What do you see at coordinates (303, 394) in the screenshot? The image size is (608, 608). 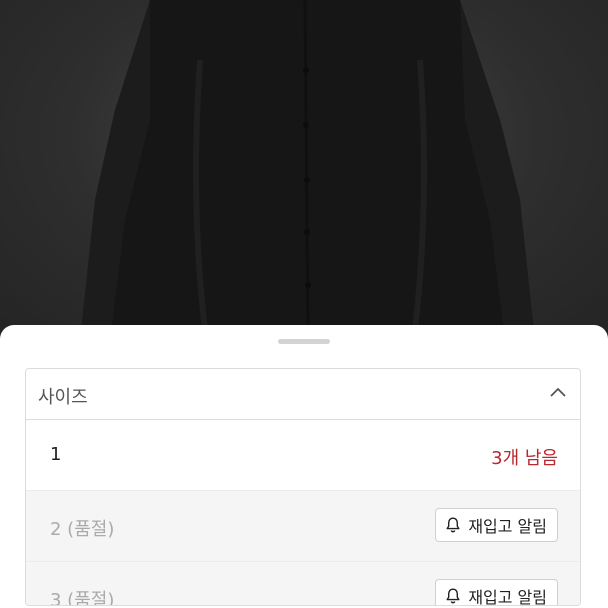 I see `size-selector-header: 사이즈` at bounding box center [303, 394].